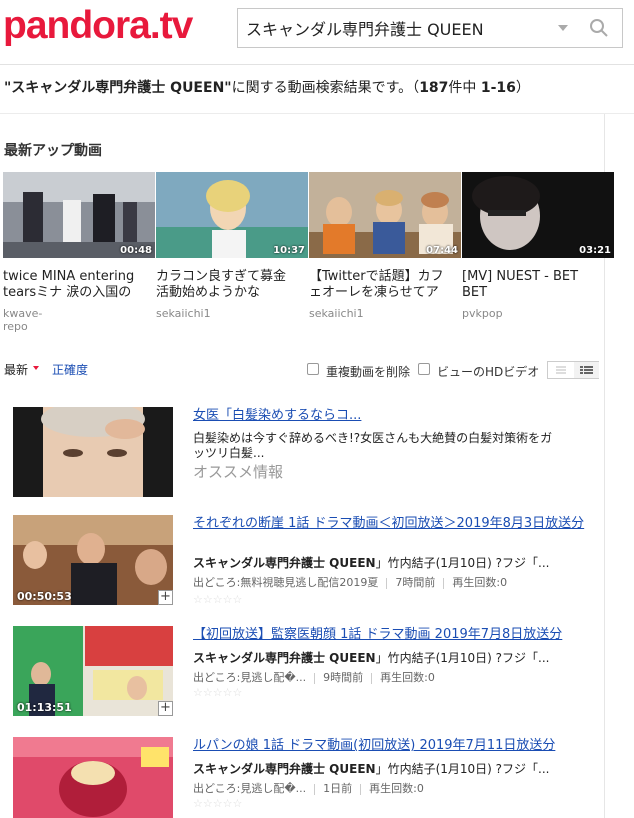  What do you see at coordinates (390, 746) in the screenshot?
I see `video-title: ルパンの娘 1話 ドラマ動画(初回放送) 2019年7月11日放送分` at bounding box center [390, 746].